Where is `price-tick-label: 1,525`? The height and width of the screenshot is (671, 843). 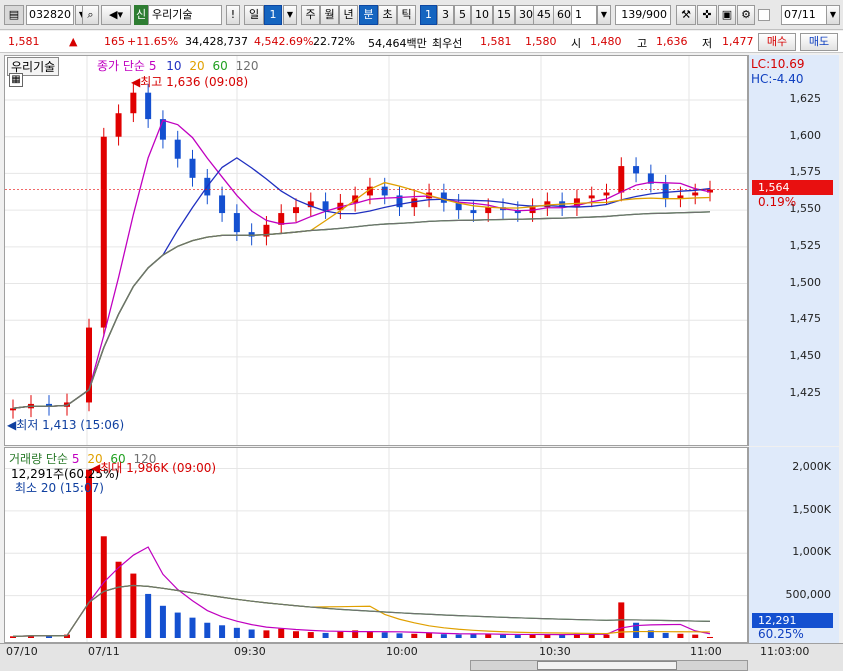
price-tick-label: 1,525 is located at coordinates (805, 245).